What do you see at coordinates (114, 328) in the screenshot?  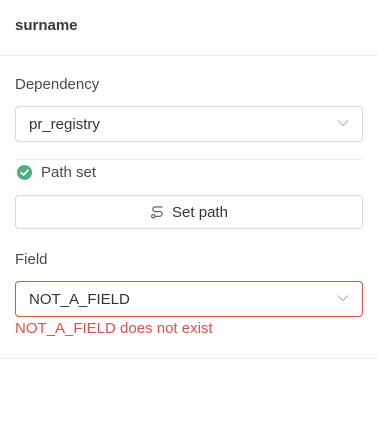 I see `field-error-message: NOT_A_FIELD does not exist` at bounding box center [114, 328].